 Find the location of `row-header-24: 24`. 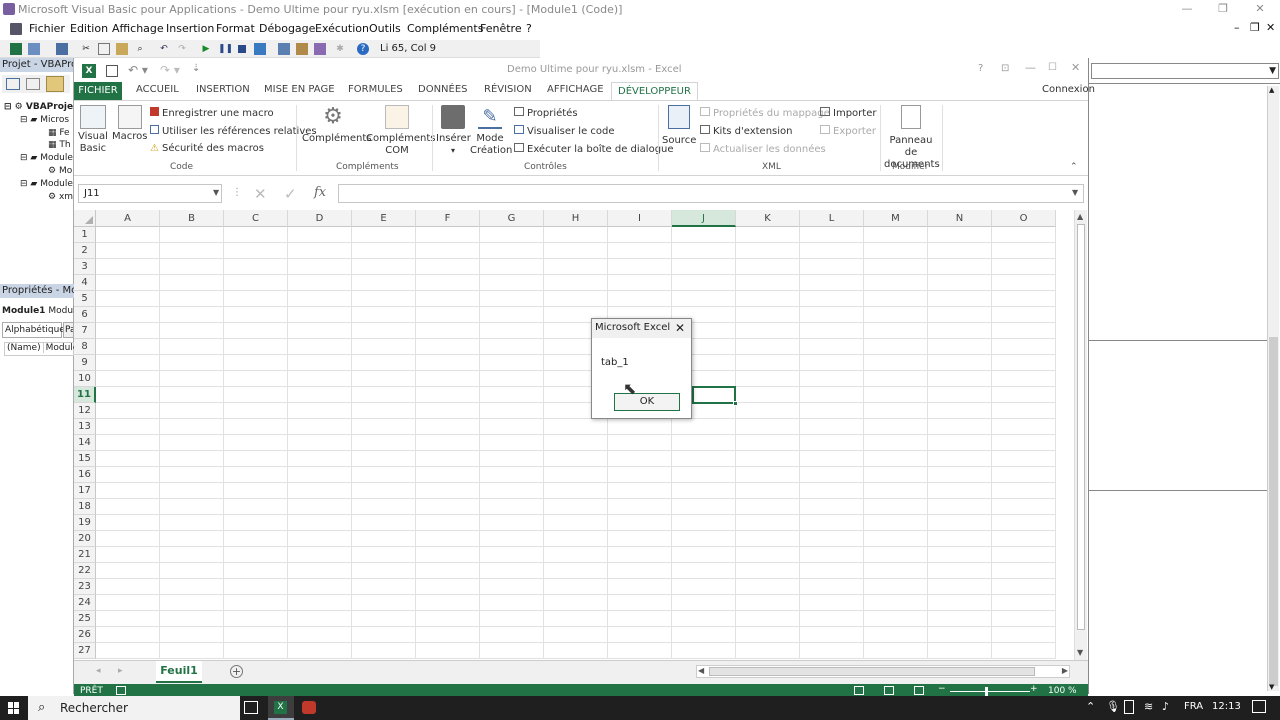

row-header-24: 24 is located at coordinates (85, 603).